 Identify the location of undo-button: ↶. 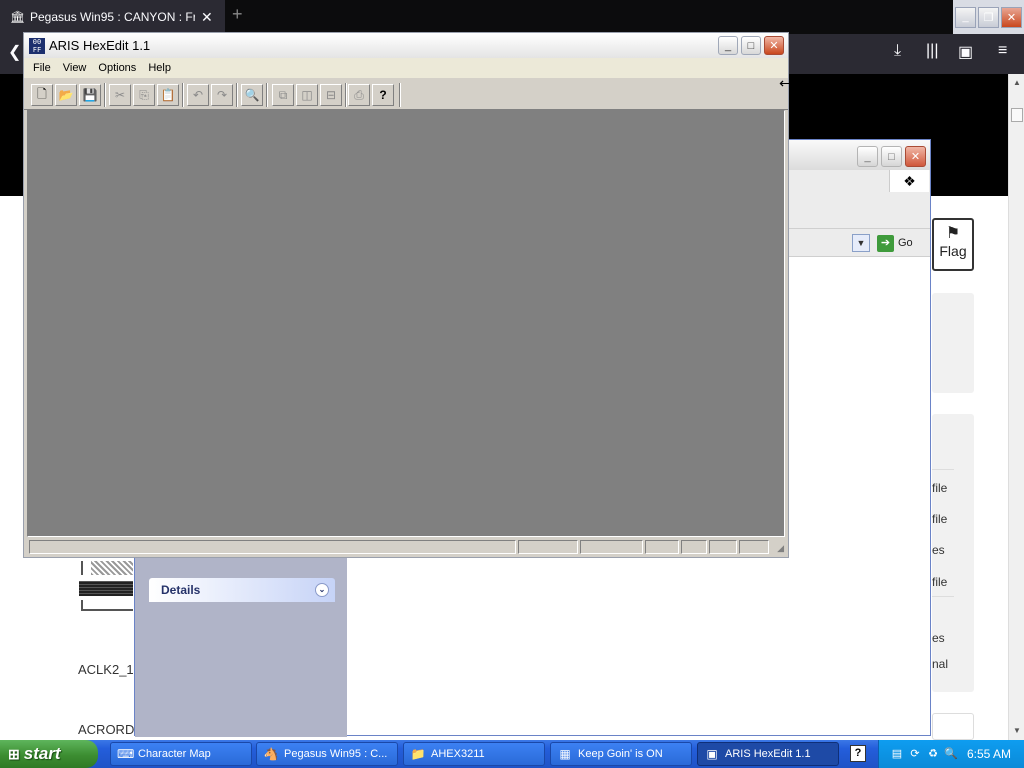
(198, 95).